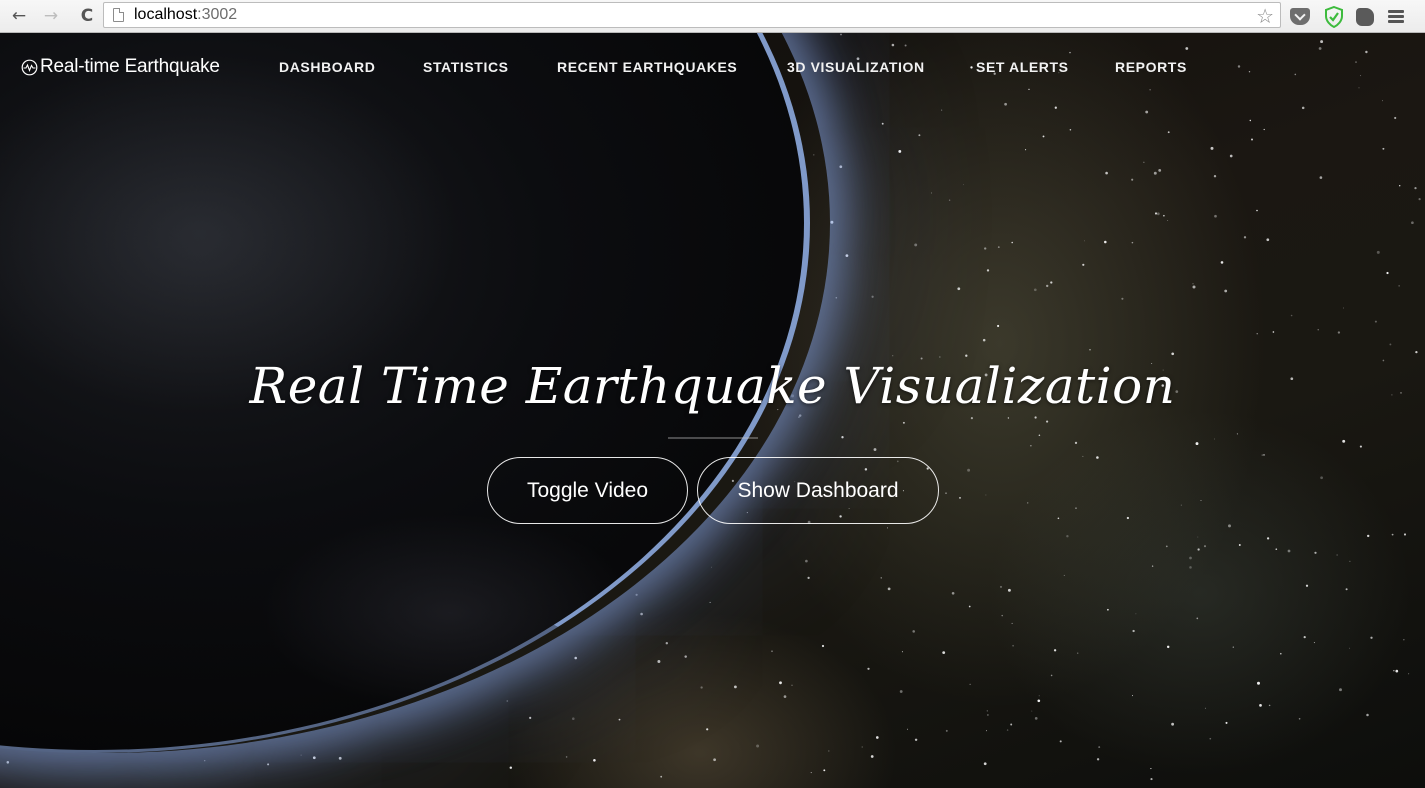 This screenshot has width=1425, height=788. I want to click on evernote-icon, so click(1365, 16).